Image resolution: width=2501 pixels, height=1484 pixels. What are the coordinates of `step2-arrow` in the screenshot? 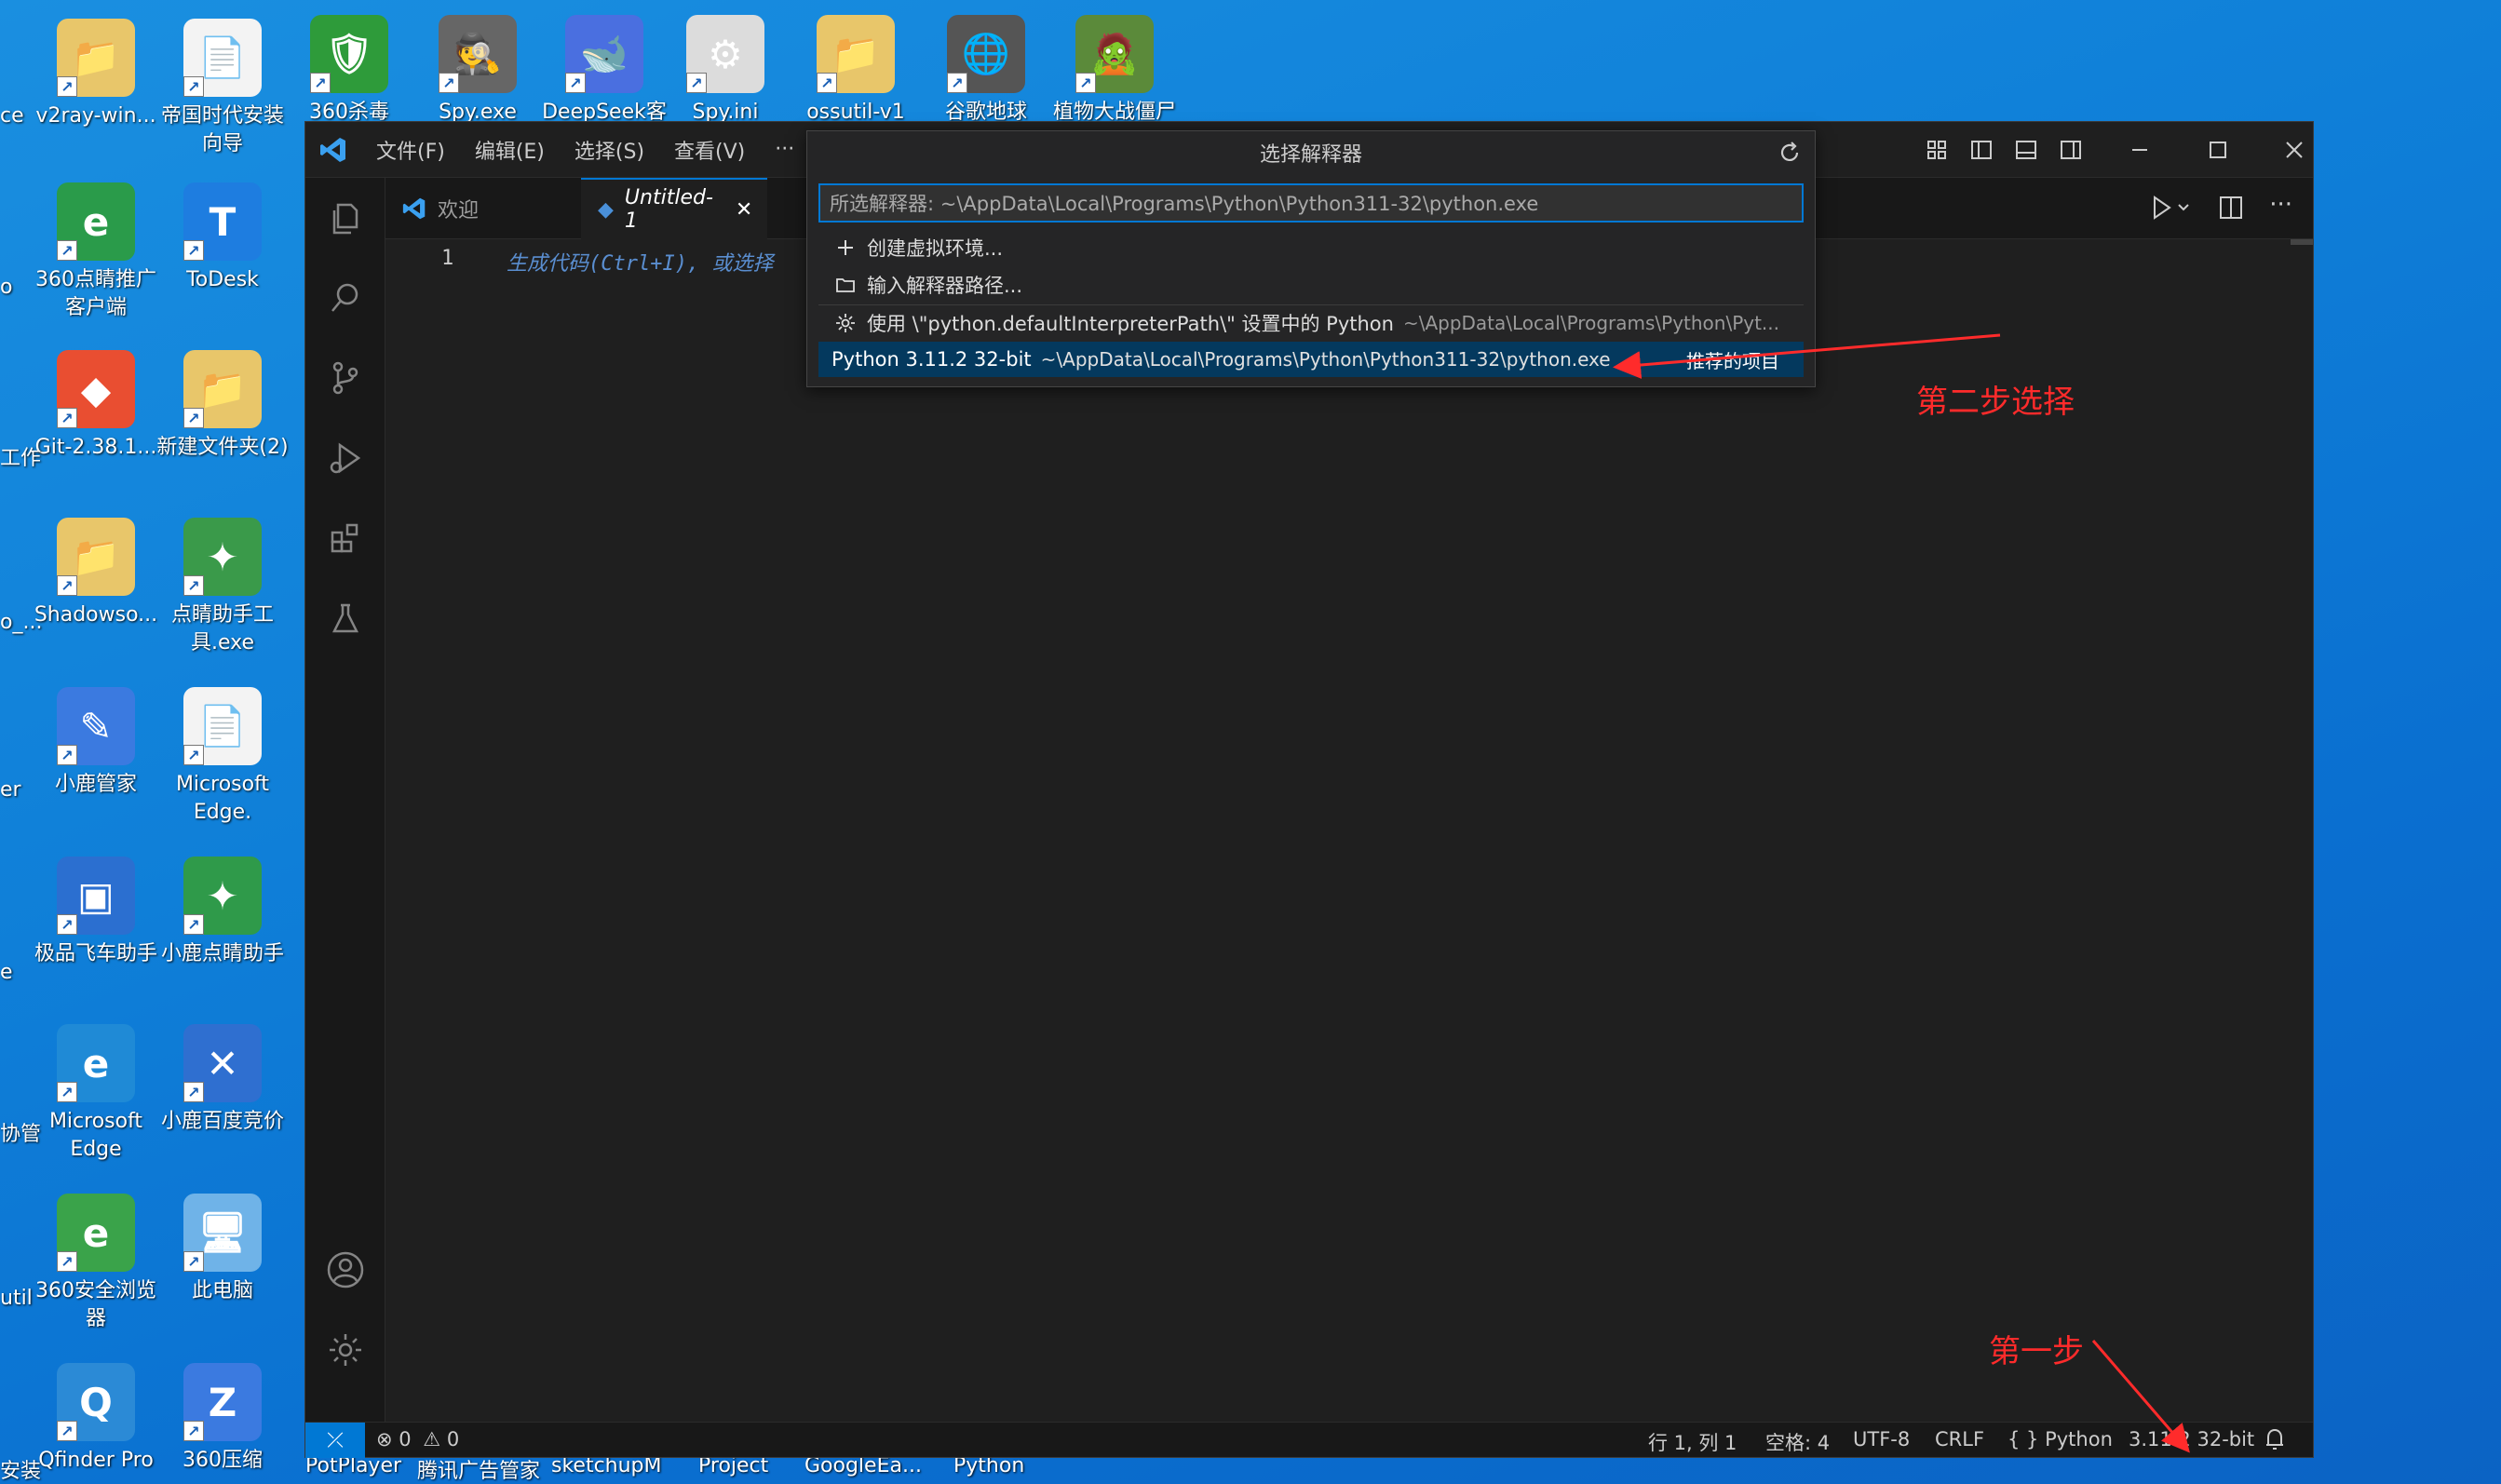 It's located at (1807, 356).